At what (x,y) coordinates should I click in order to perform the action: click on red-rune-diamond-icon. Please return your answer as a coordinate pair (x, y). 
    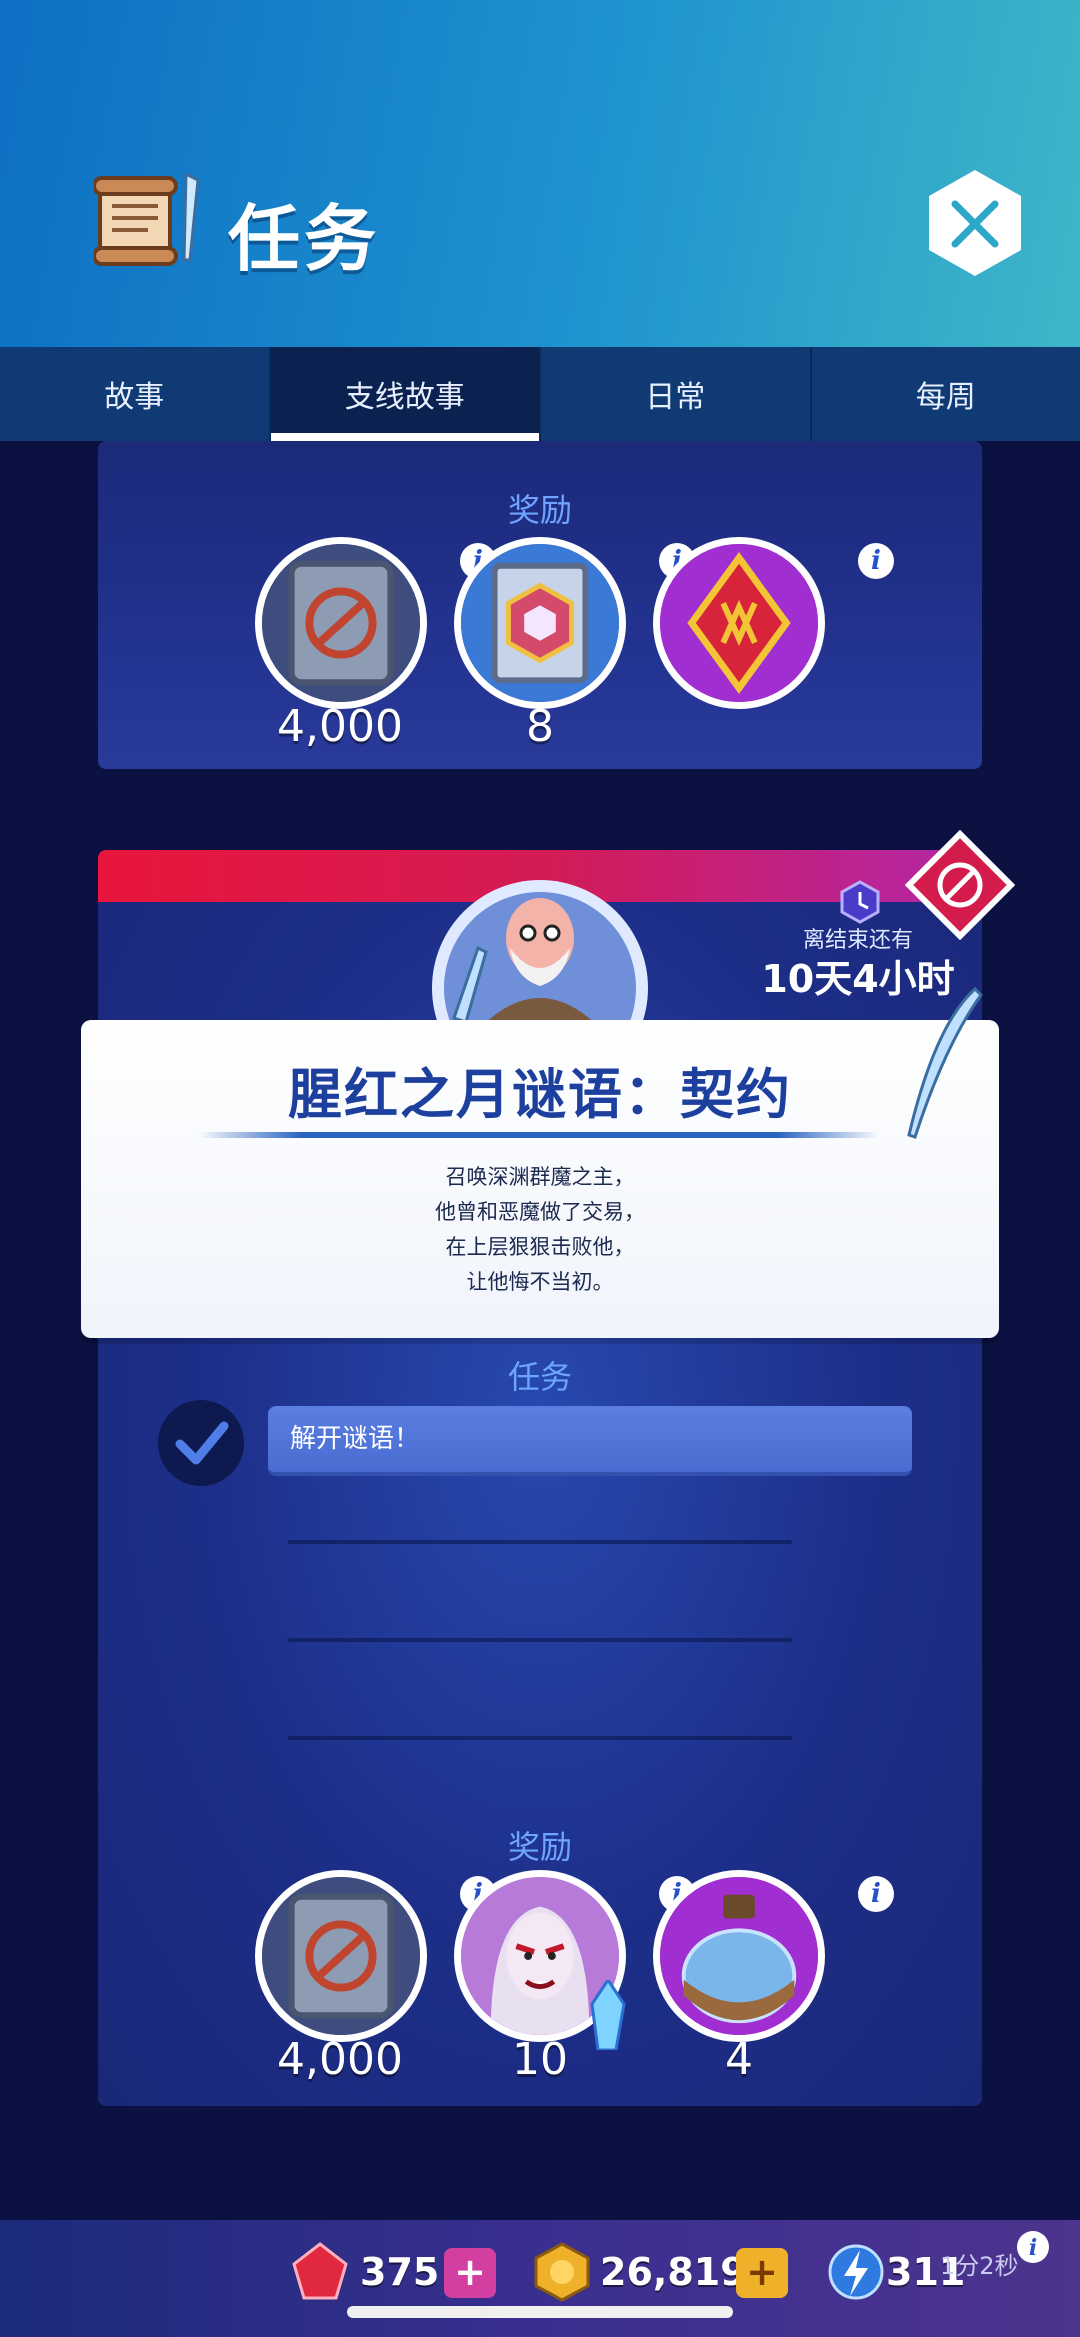
    Looking at the image, I should click on (739, 623).